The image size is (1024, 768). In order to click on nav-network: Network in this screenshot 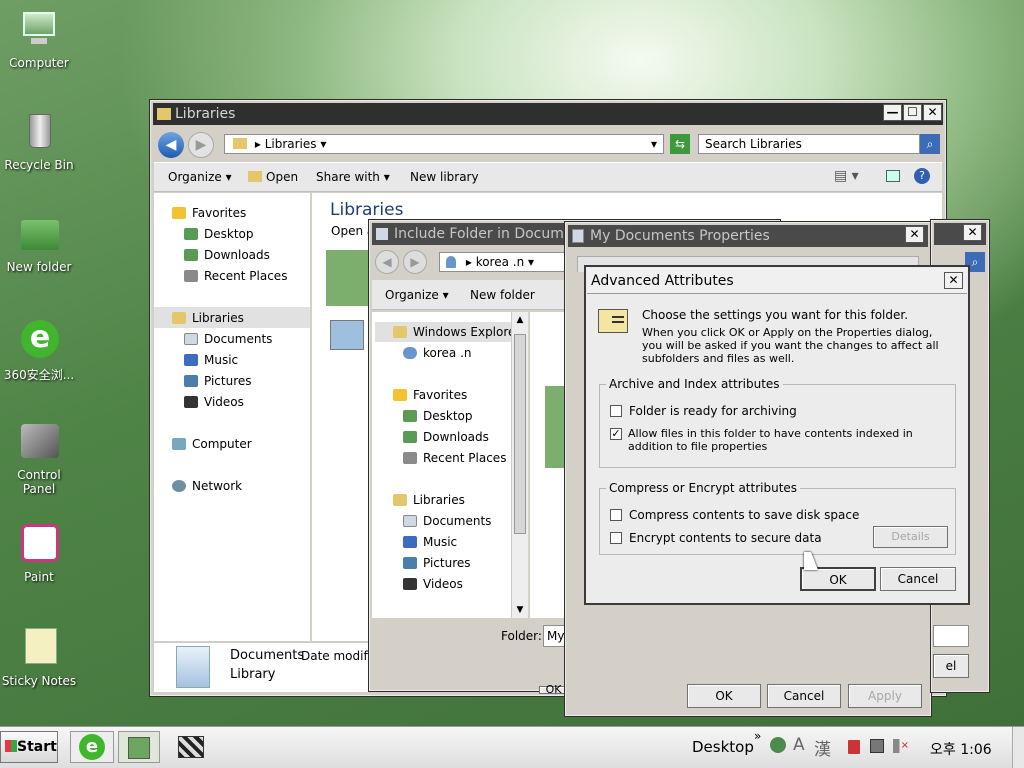, I will do `click(207, 486)`.